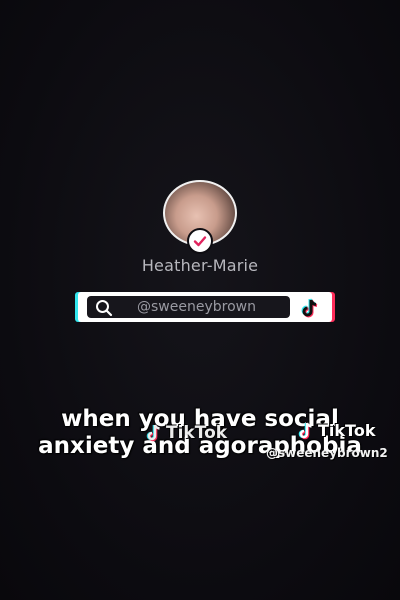  I want to click on profile-avatar-group, so click(200, 217).